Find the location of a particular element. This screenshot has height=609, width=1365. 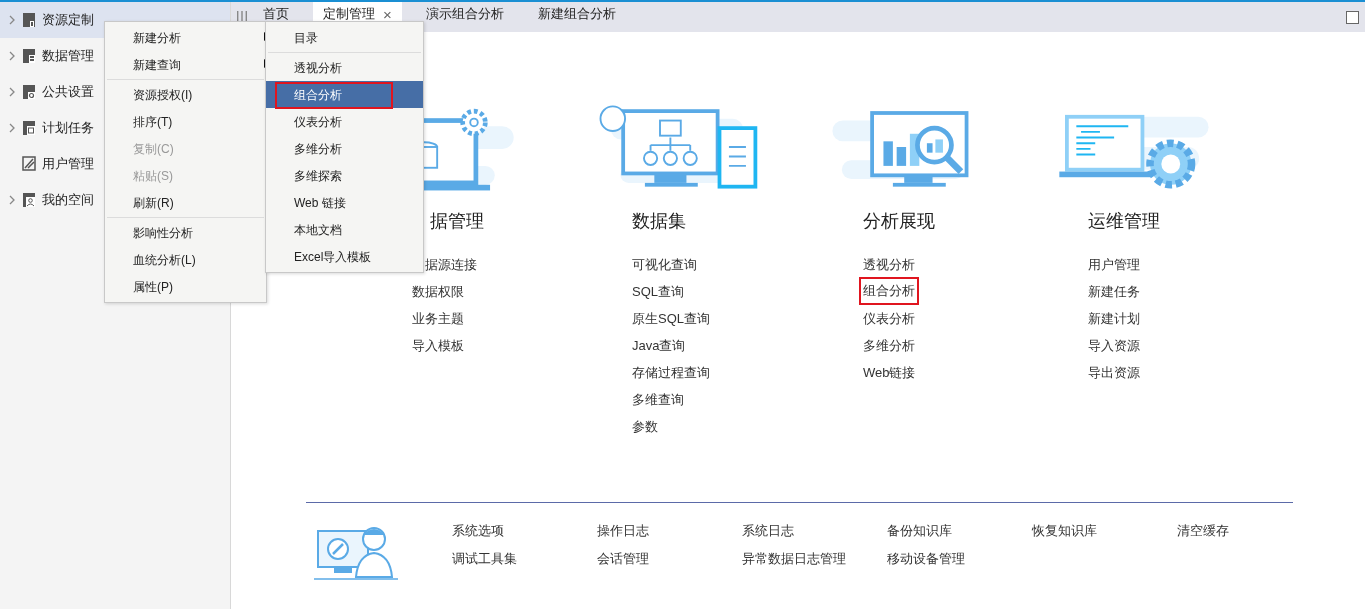

section-title: 分析展现 is located at coordinates (899, 221).